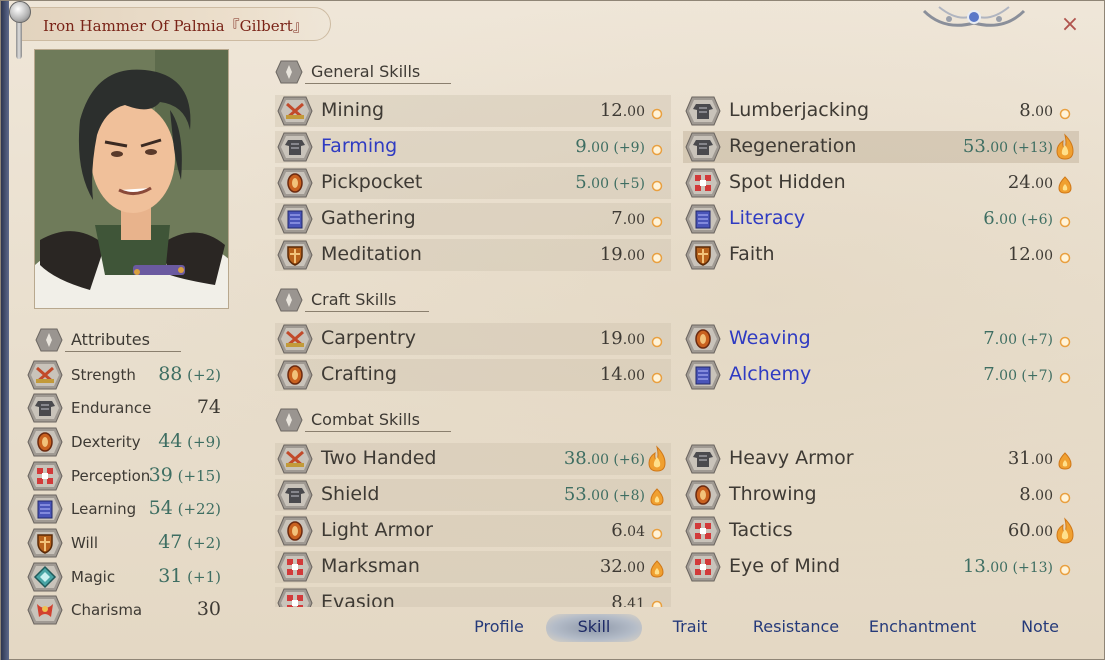  Describe the element at coordinates (1070, 25) in the screenshot. I see `close-button: ×` at that location.